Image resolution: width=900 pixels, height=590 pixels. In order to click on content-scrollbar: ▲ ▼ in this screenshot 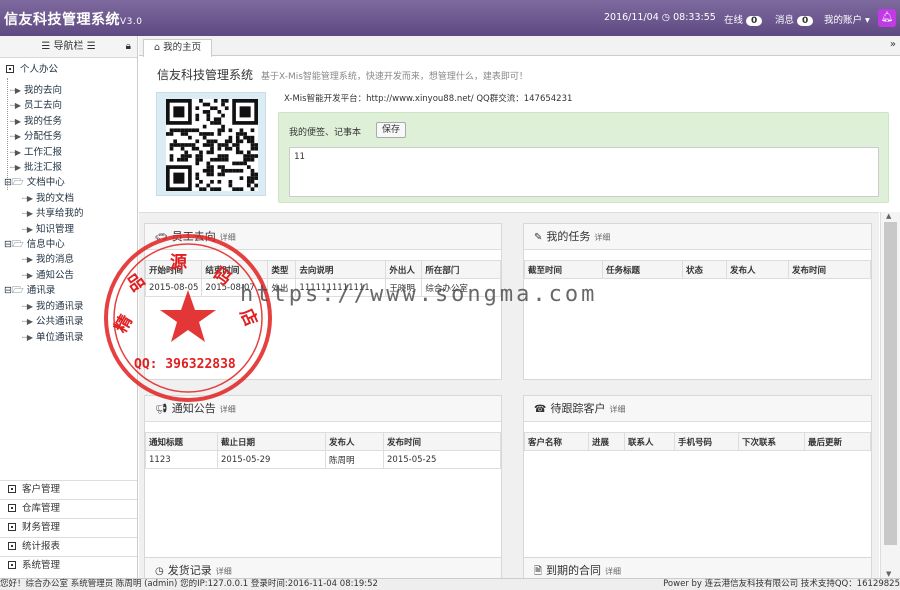, I will do `click(890, 395)`.